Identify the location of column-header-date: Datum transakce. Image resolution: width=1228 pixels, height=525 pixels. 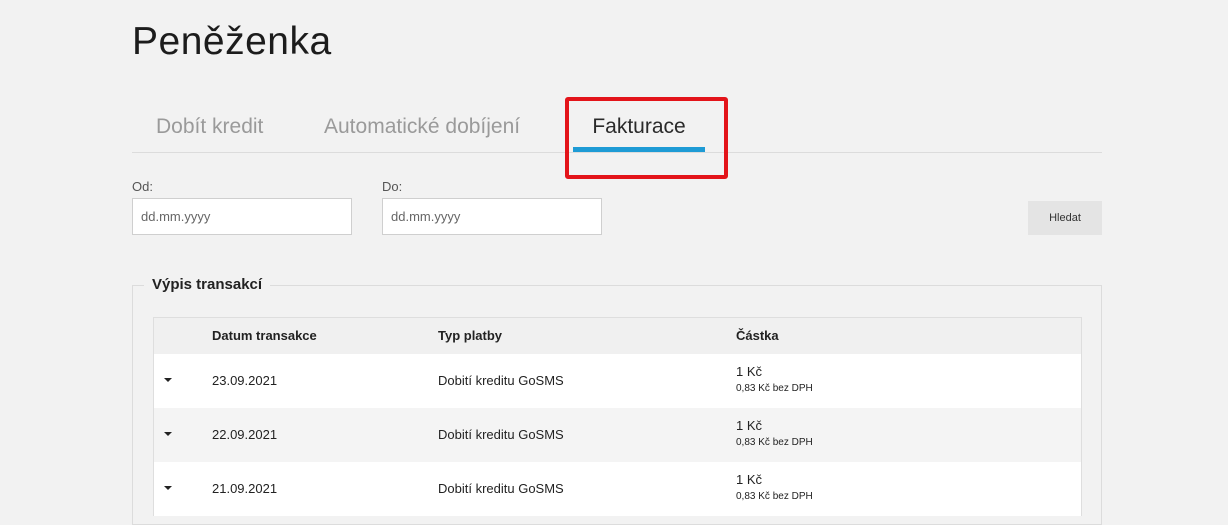
(264, 335).